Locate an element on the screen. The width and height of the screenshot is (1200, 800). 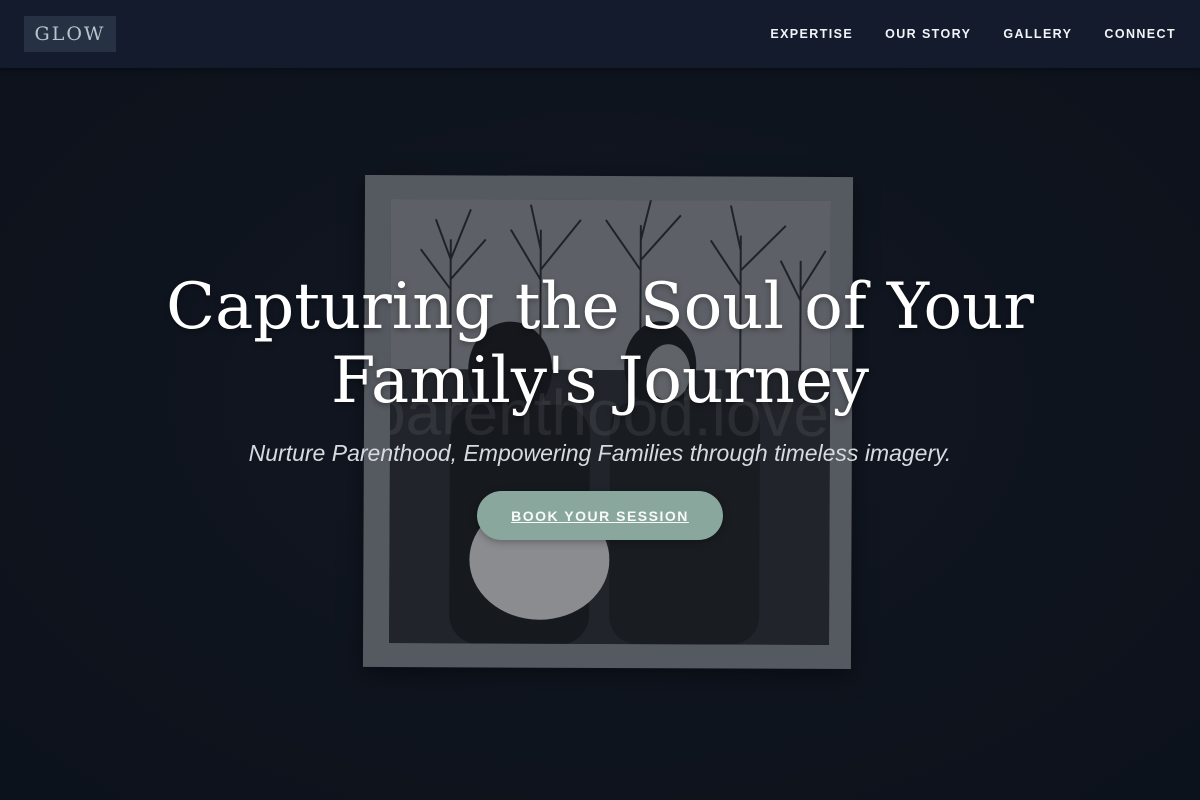
nav-link-our-story: OUR STORY is located at coordinates (928, 34).